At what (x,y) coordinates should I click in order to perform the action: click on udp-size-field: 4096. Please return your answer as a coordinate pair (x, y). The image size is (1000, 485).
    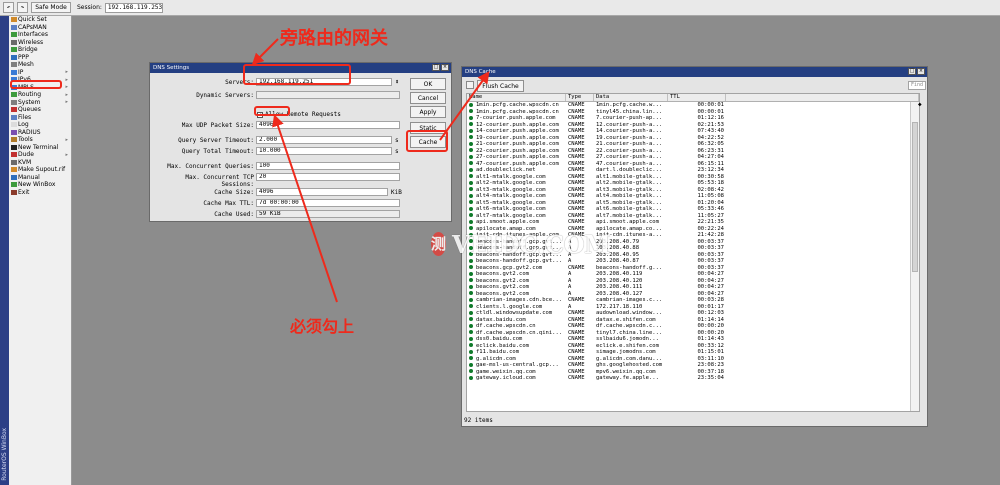
    Looking at the image, I should click on (328, 125).